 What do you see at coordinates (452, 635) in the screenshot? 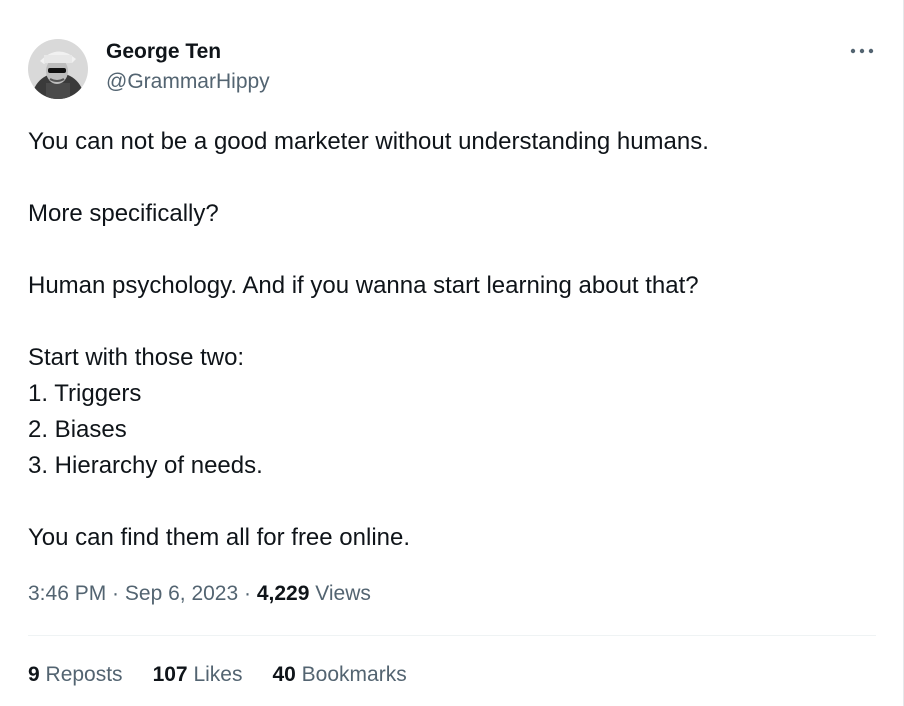
I see `divider` at bounding box center [452, 635].